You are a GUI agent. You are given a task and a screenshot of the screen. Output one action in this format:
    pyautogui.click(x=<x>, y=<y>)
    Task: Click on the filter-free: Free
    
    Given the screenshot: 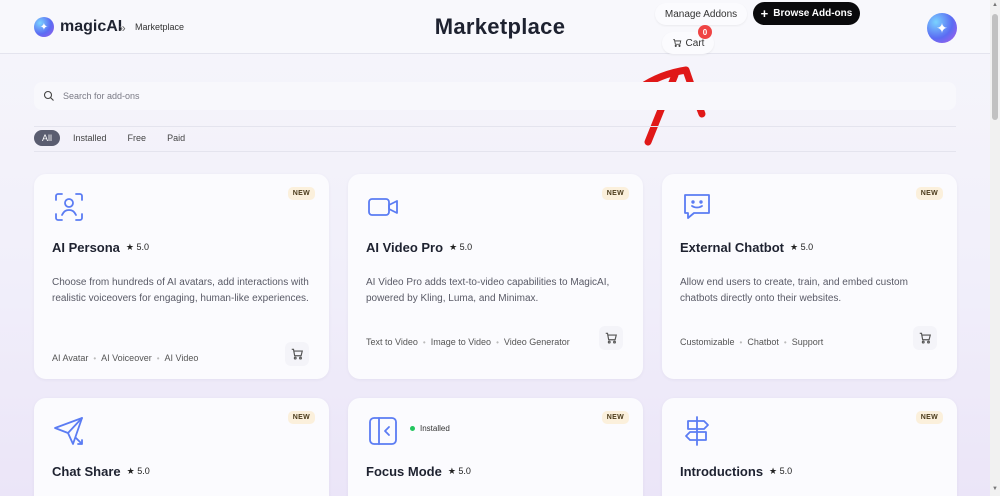 What is the action you would take?
    pyautogui.click(x=137, y=138)
    